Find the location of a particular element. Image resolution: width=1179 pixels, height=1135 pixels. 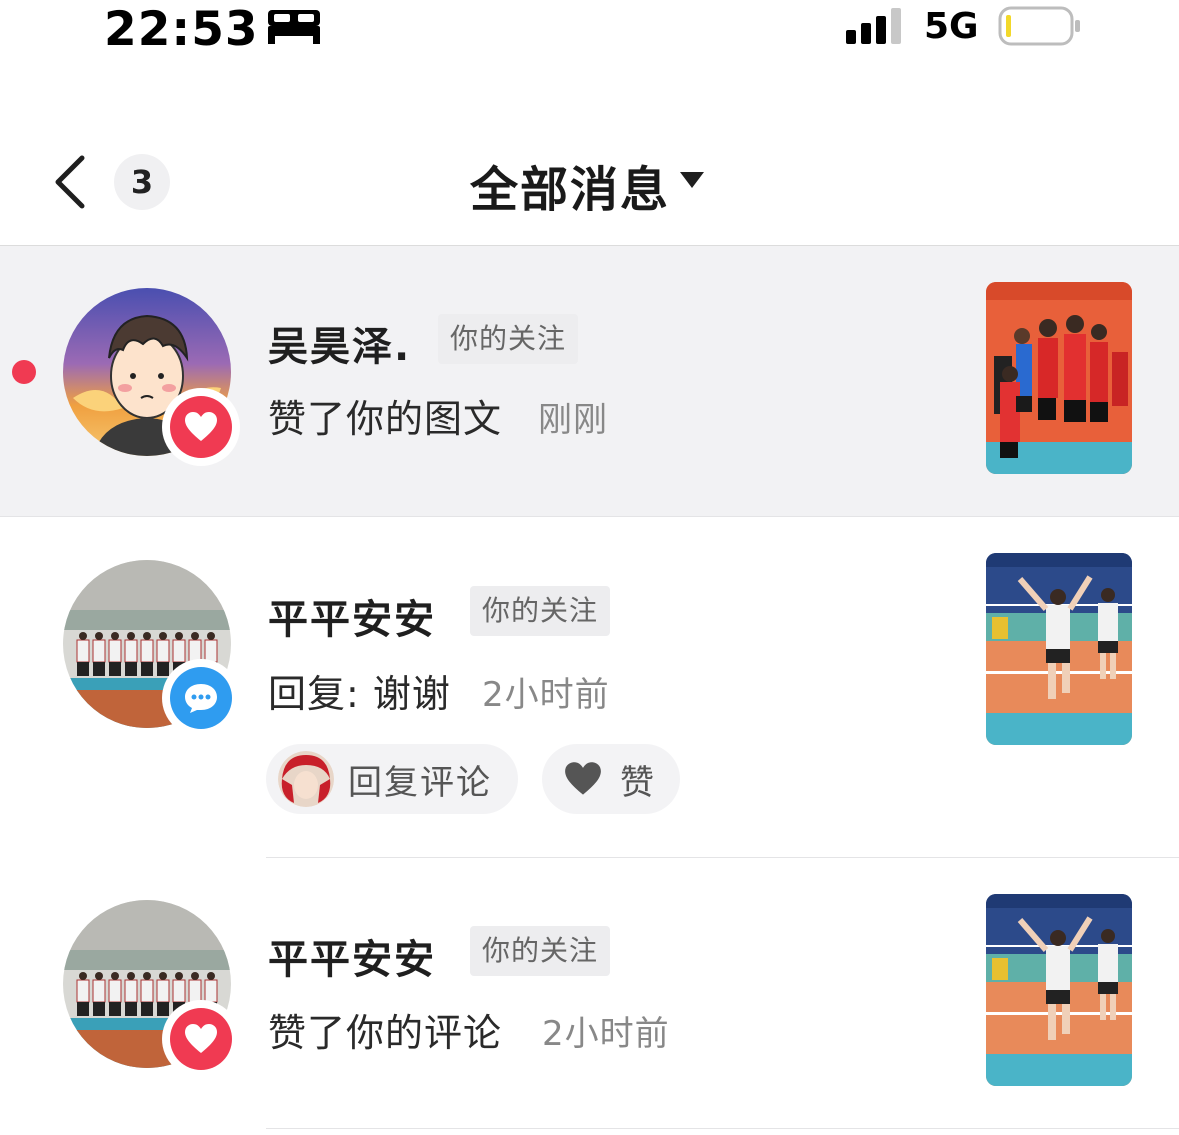

battery-low-icon is located at coordinates (1039, 26).